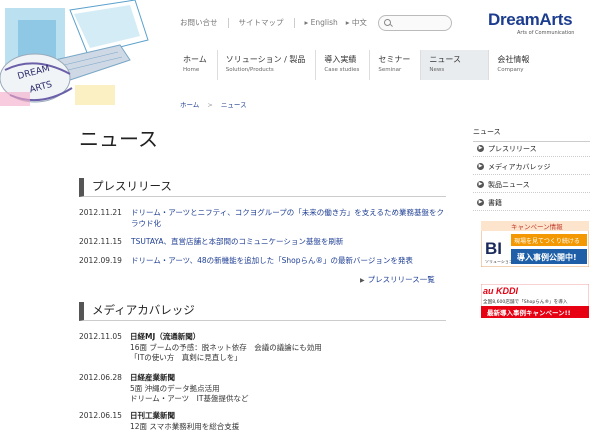 The width and height of the screenshot is (600, 438). What do you see at coordinates (100, 377) in the screenshot?
I see `coverage-date: 2012.06.28` at bounding box center [100, 377].